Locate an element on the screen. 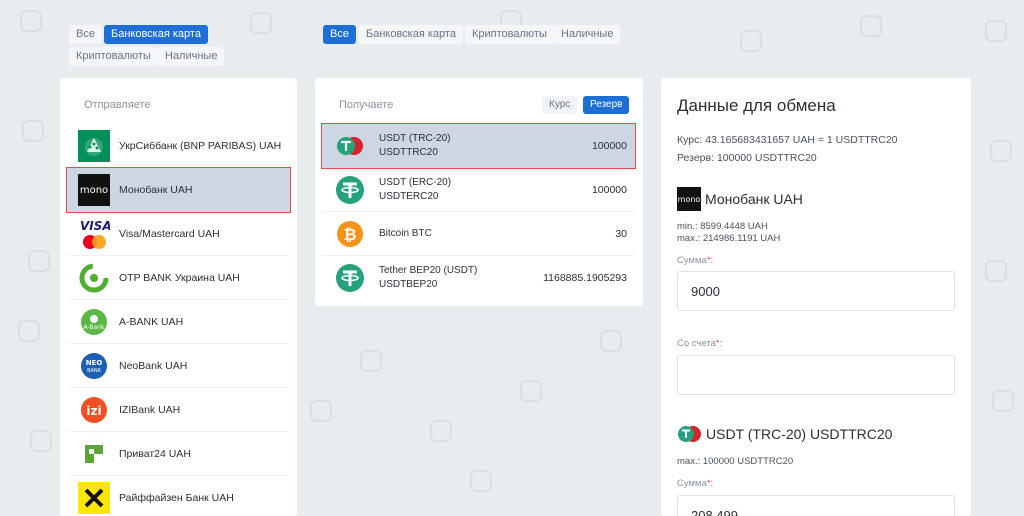 Image resolution: width=1024 pixels, height=516 pixels. give-currency-title: mono Монобанк UAH is located at coordinates (740, 199).